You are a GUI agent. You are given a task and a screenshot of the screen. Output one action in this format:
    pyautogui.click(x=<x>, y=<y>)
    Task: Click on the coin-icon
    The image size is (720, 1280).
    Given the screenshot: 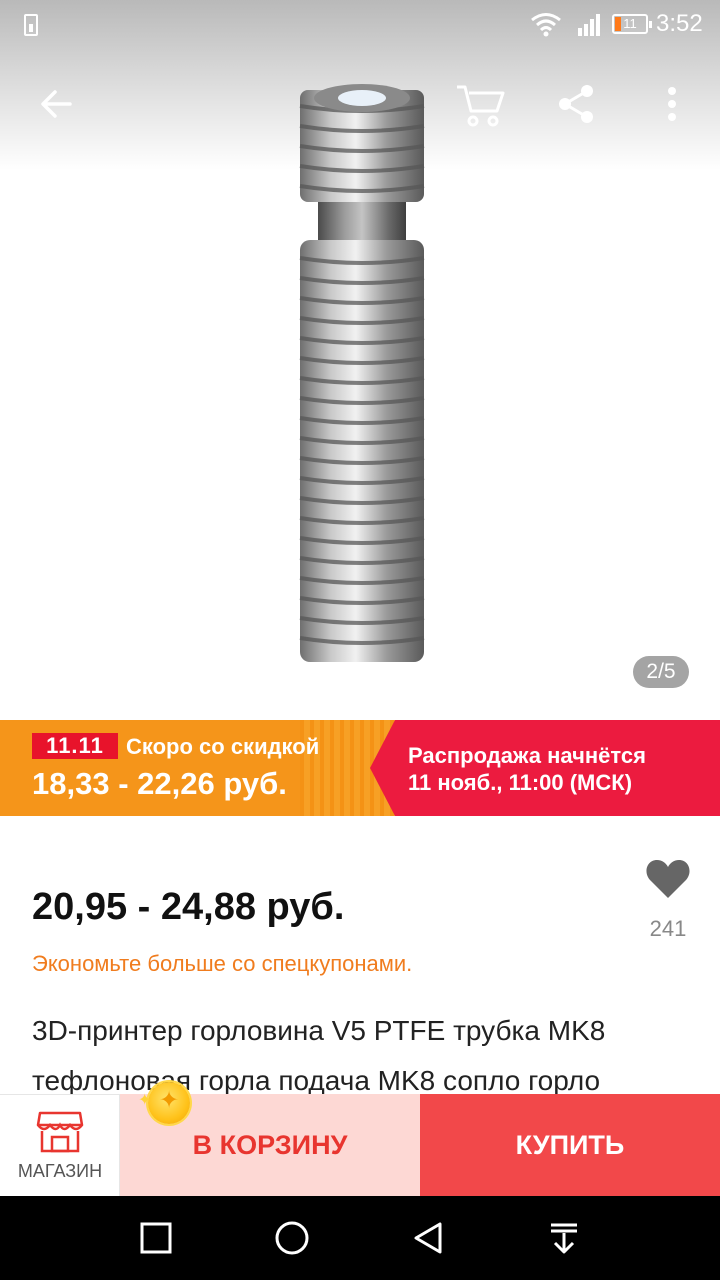 What is the action you would take?
    pyautogui.click(x=169, y=1103)
    